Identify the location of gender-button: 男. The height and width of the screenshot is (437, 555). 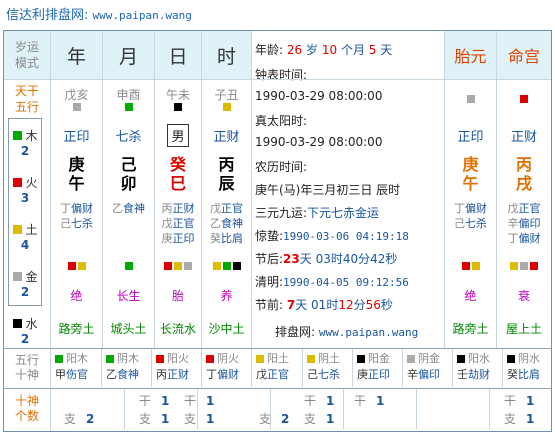
(178, 135).